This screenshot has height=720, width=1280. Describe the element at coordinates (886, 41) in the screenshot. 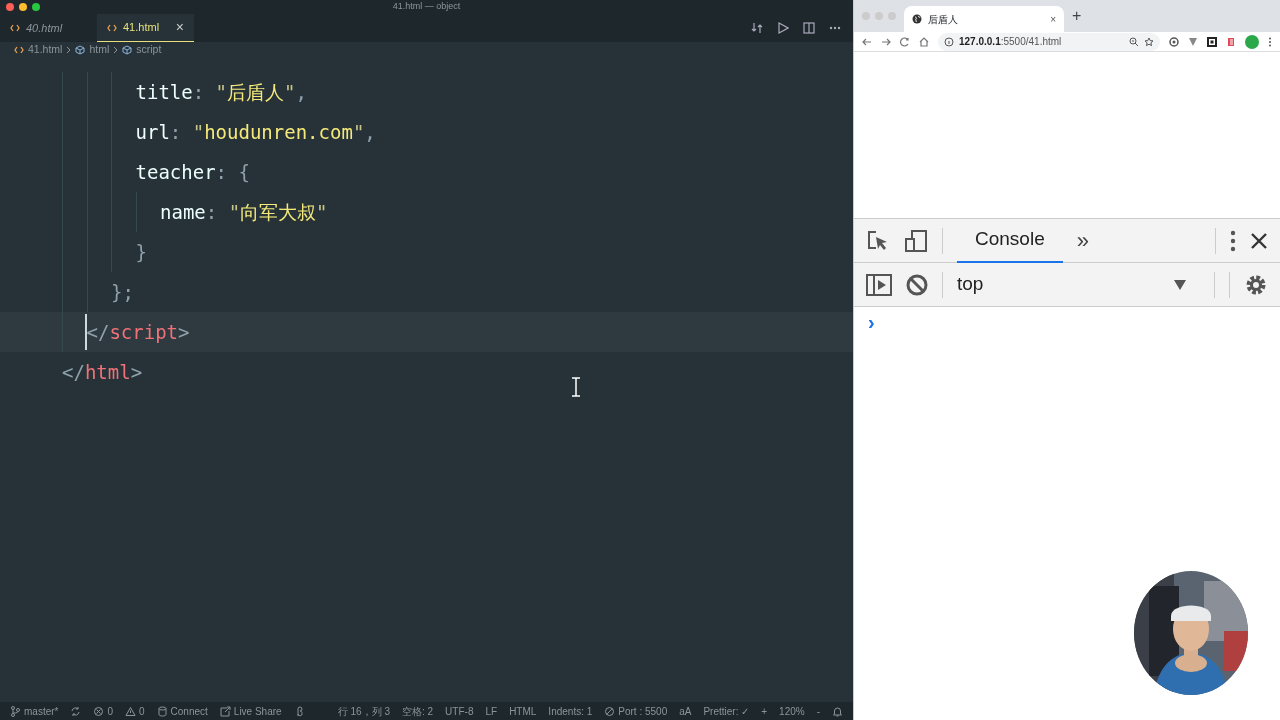

I see `forward-icon` at that location.